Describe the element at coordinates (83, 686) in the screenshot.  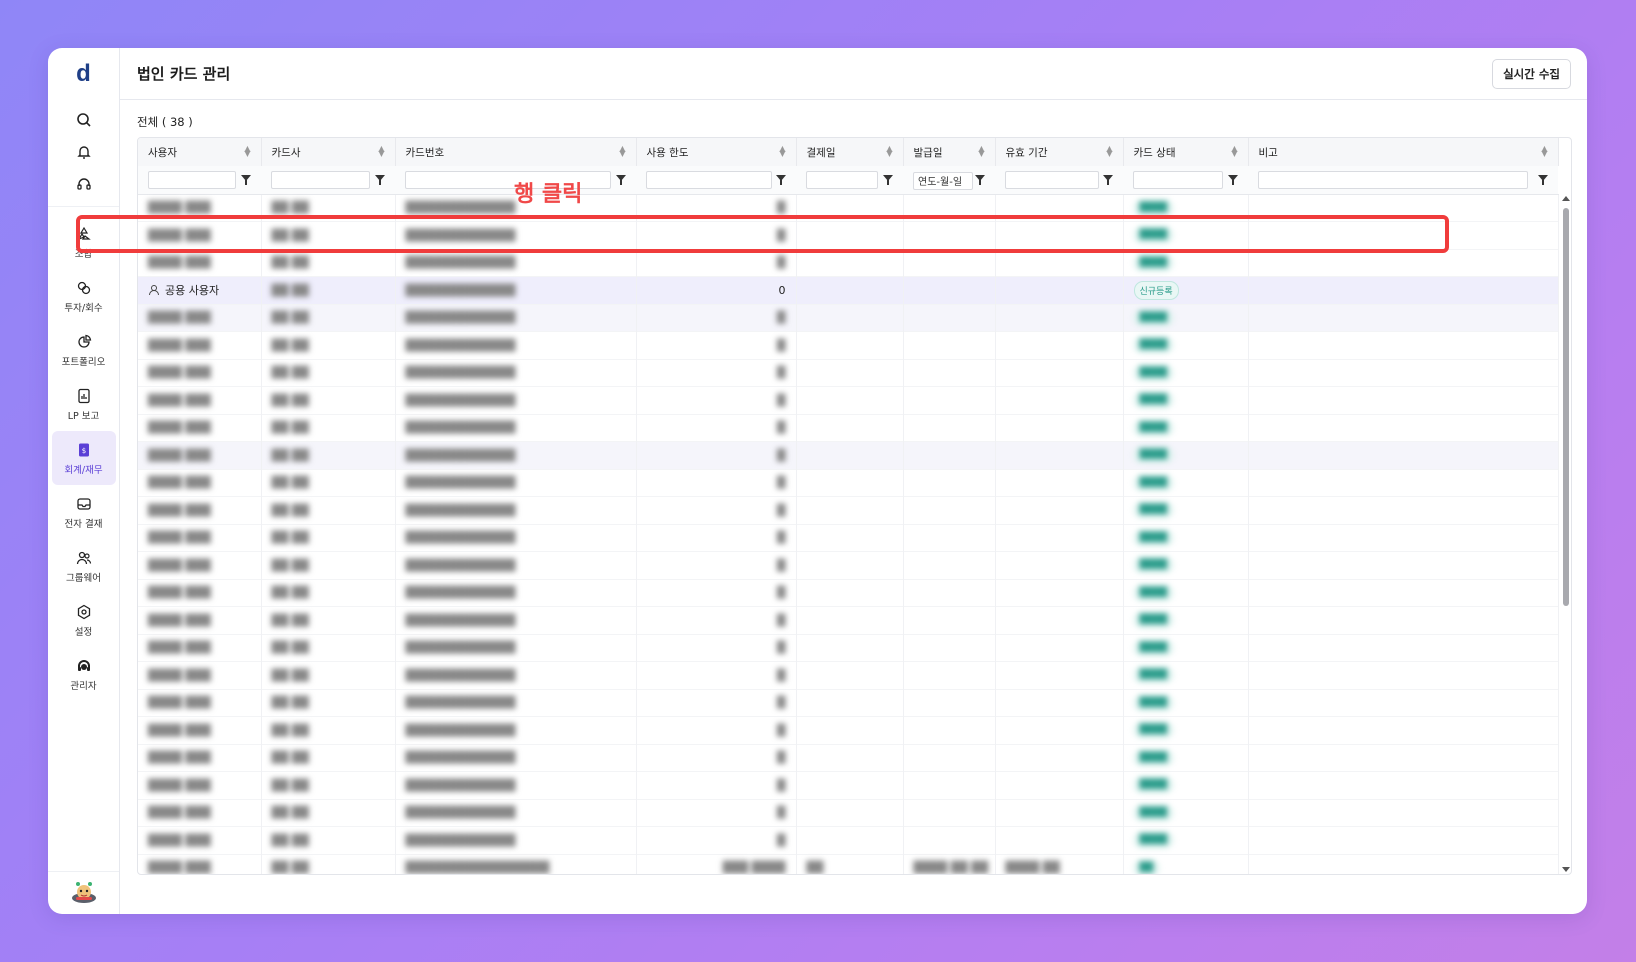
I see `sidebar-item-label: 관리자` at that location.